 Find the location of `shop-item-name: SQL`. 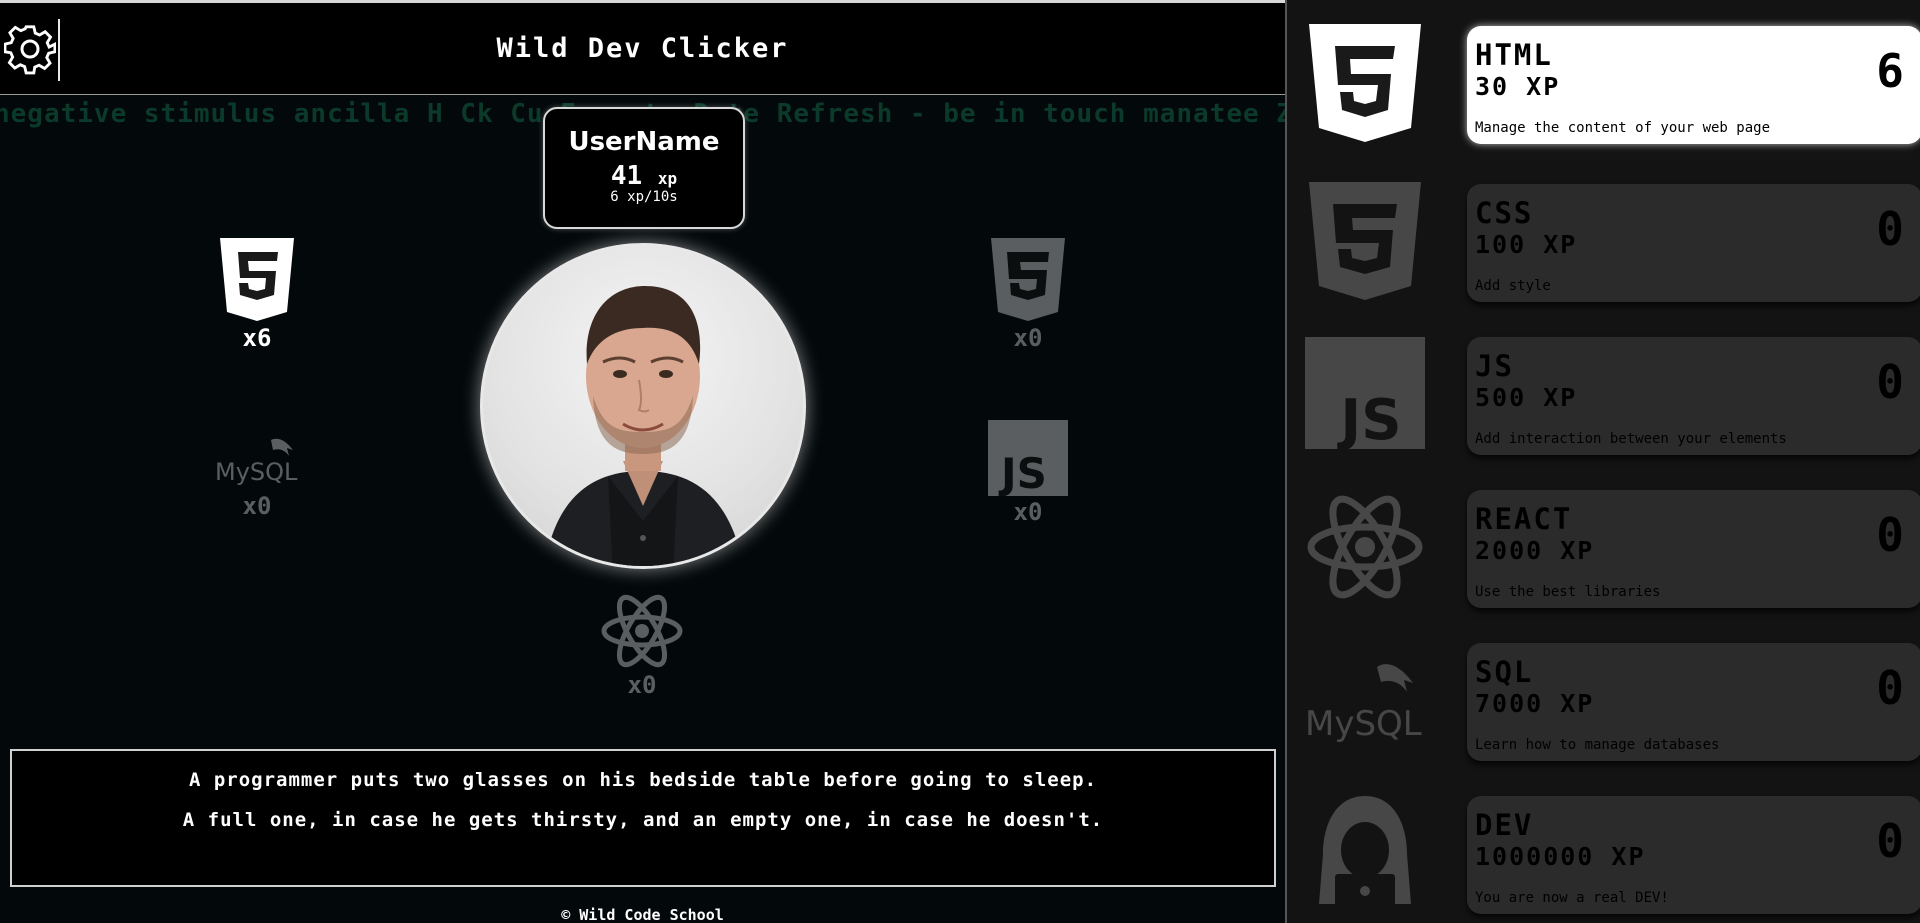

shop-item-name: SQL is located at coordinates (1504, 672).